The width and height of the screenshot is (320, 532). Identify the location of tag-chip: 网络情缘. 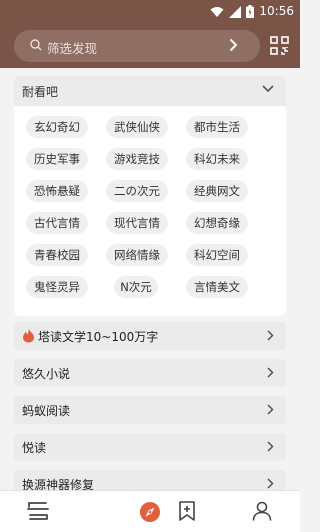
(137, 255).